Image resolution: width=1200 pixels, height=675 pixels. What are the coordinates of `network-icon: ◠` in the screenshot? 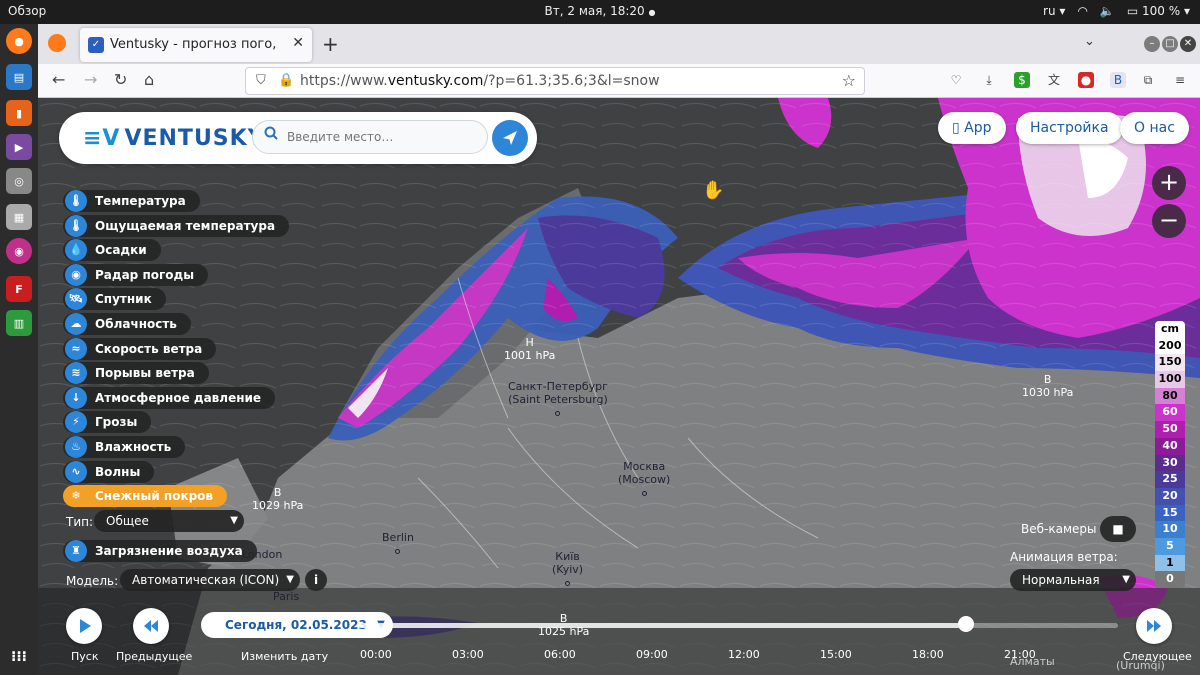 It's located at (1082, 11).